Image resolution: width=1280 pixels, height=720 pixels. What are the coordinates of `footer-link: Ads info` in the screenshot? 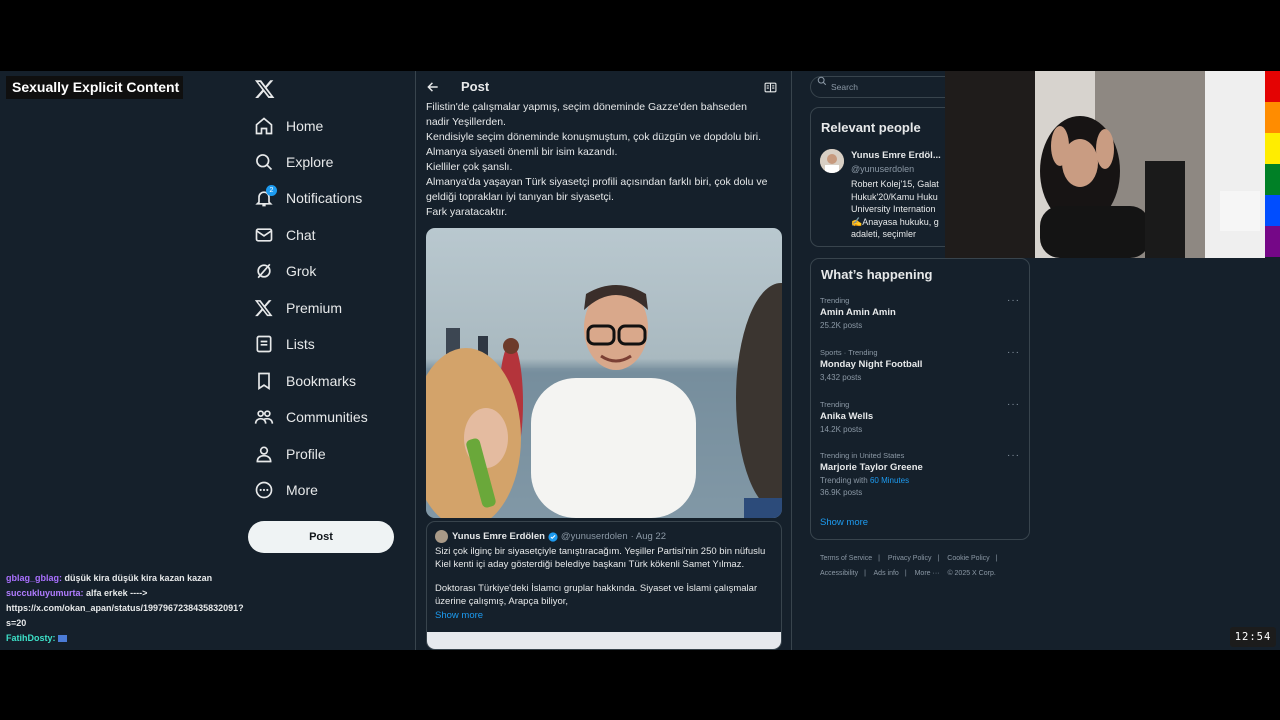 It's located at (886, 573).